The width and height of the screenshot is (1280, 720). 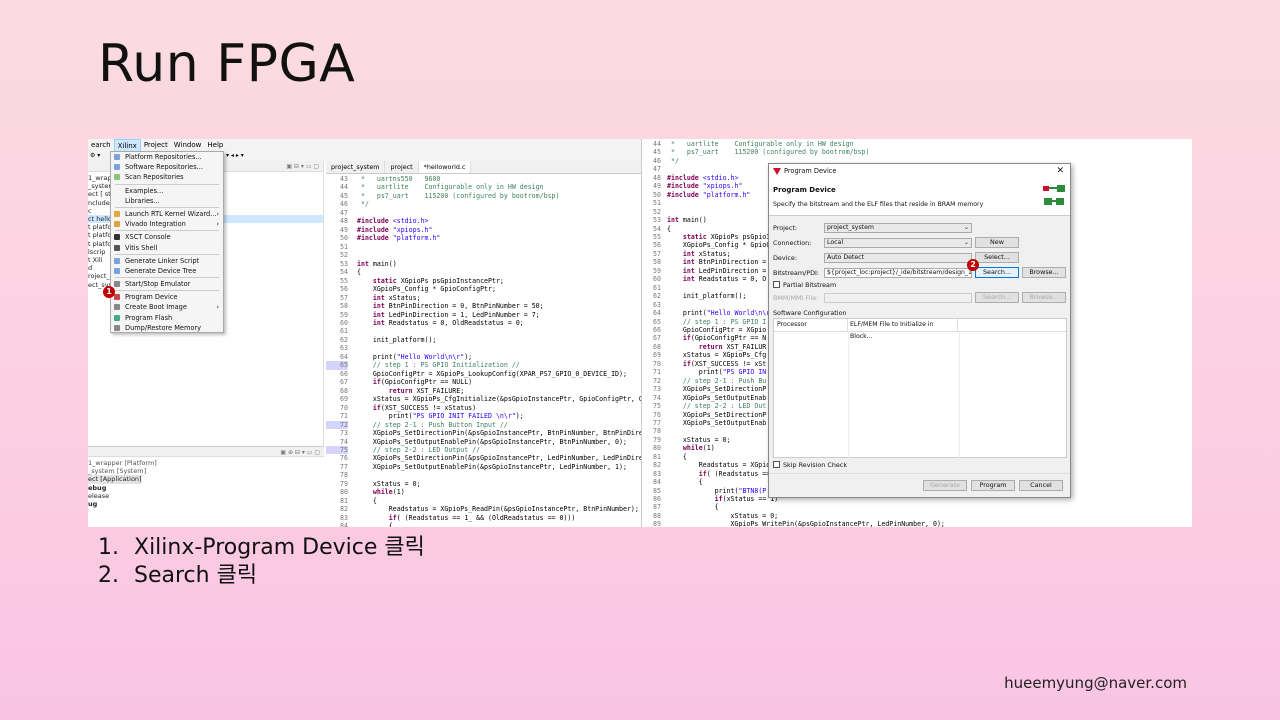 What do you see at coordinates (1060, 171) in the screenshot?
I see `close-icon: ✕` at bounding box center [1060, 171].